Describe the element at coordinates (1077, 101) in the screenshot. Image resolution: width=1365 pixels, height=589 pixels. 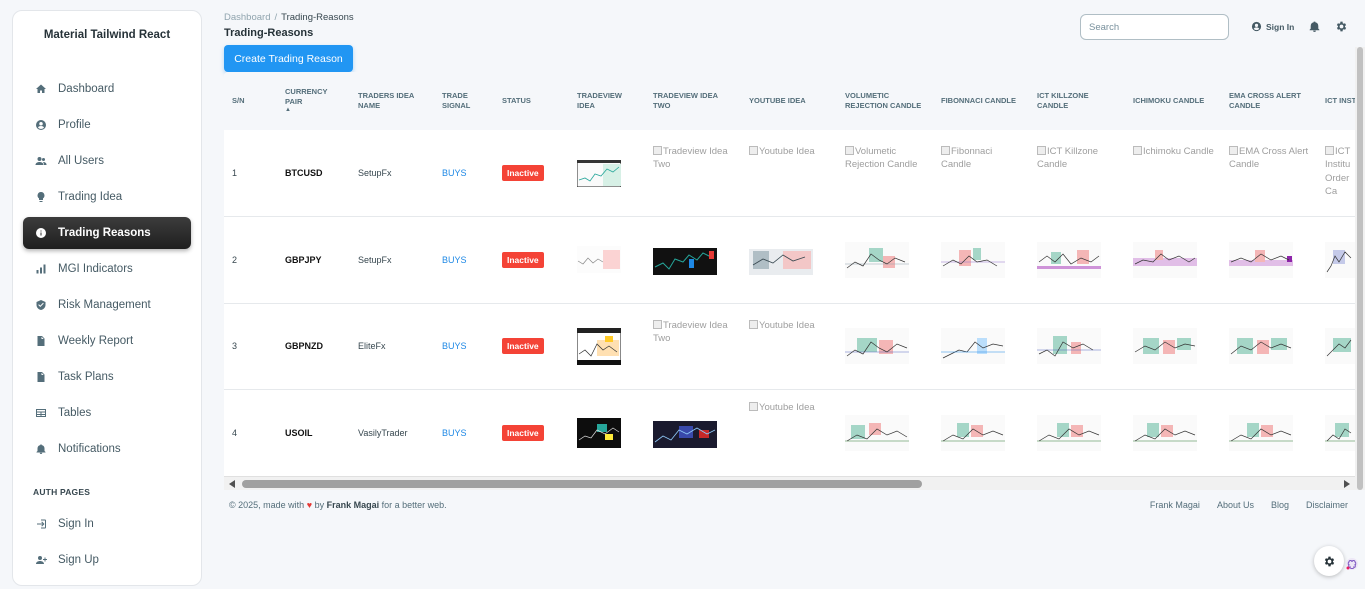
I see `column-header-ict-killzone-candle: ICT Killzone Candle` at that location.